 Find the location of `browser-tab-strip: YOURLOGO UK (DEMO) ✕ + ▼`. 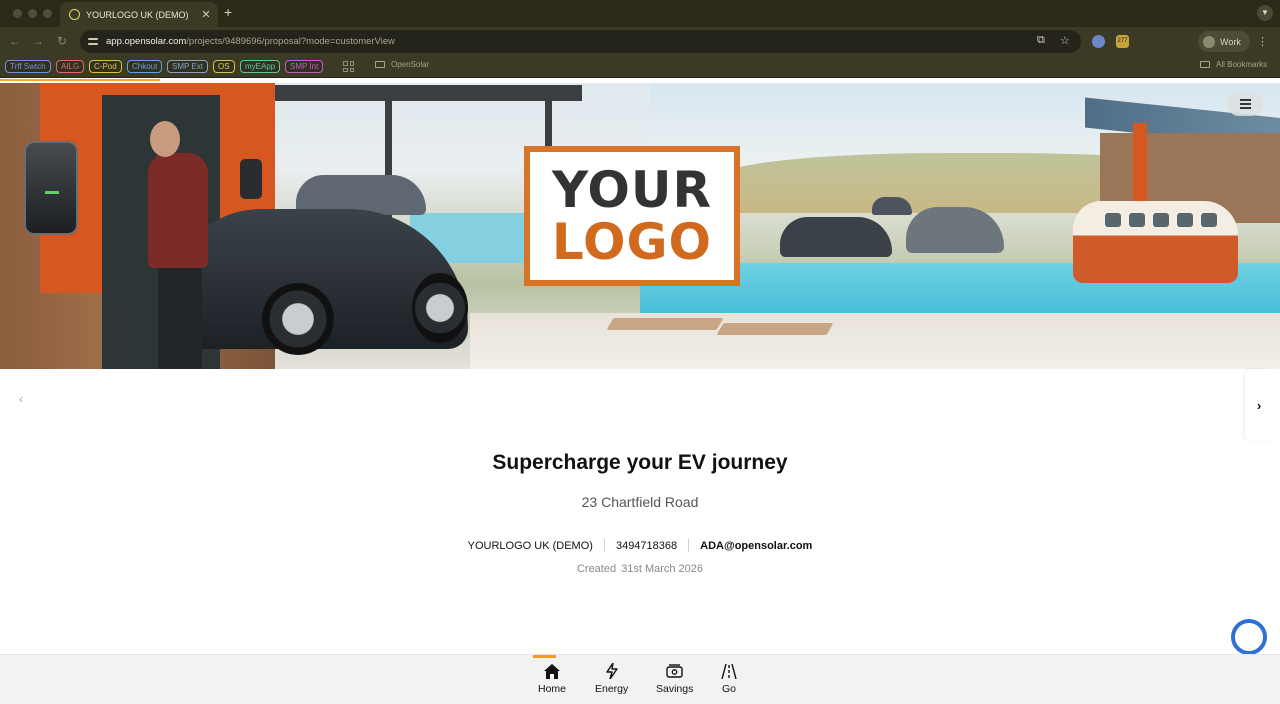

browser-tab-strip: YOURLOGO UK (DEMO) ✕ + ▼ is located at coordinates (640, 13).